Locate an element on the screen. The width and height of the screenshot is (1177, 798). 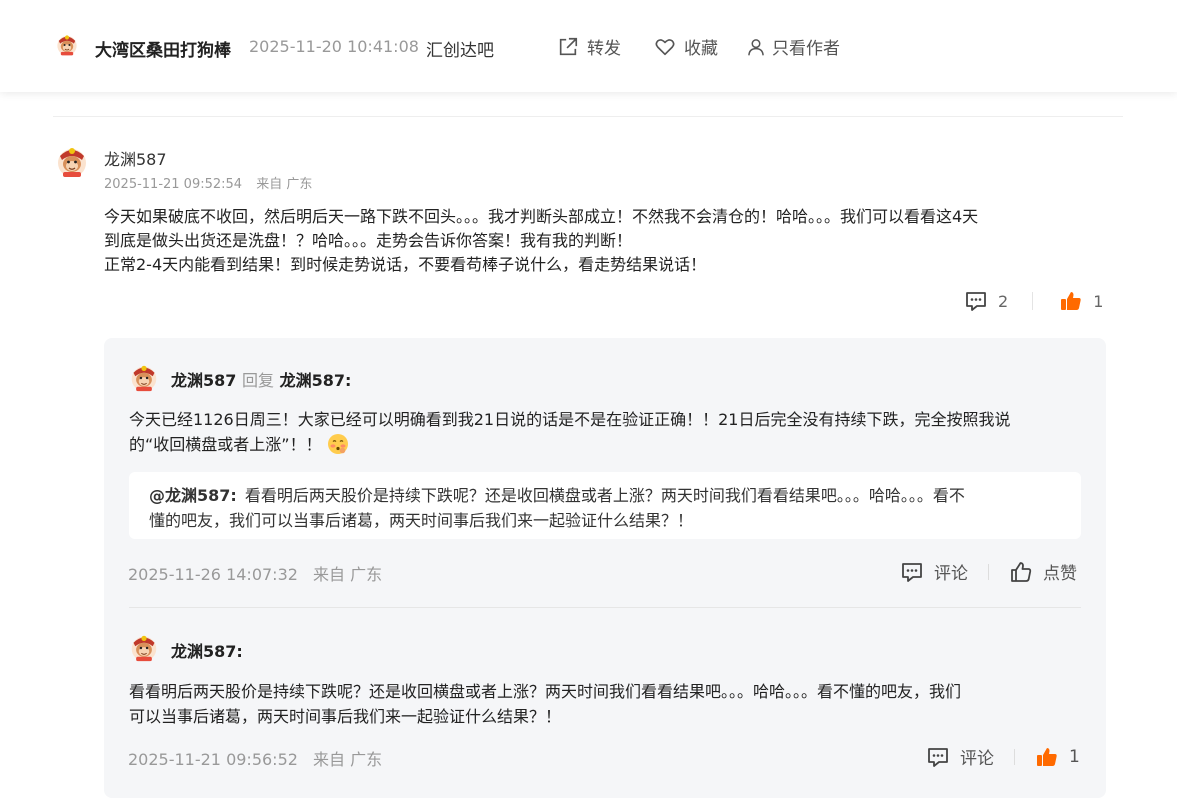
reply-like-button: 1 is located at coordinates (1057, 757).